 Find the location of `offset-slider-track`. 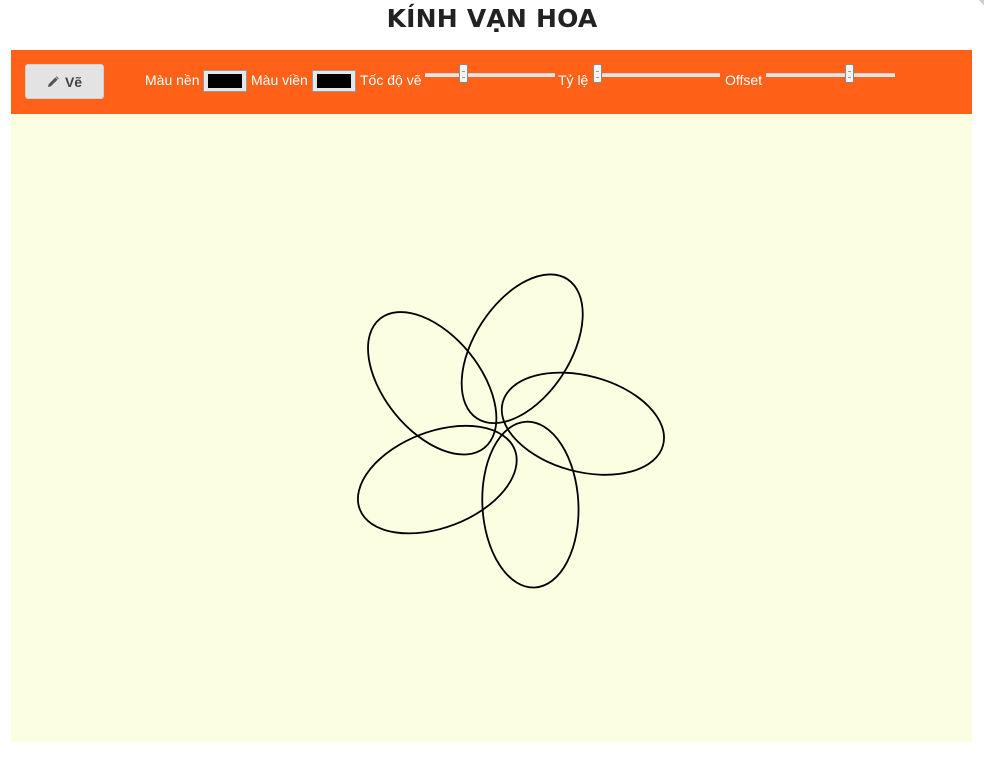

offset-slider-track is located at coordinates (830, 75).